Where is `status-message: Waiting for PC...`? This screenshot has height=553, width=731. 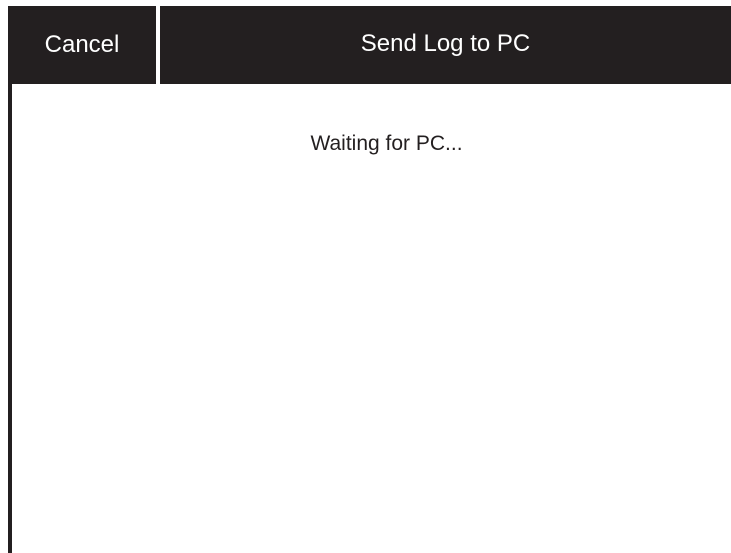 status-message: Waiting for PC... is located at coordinates (386, 143).